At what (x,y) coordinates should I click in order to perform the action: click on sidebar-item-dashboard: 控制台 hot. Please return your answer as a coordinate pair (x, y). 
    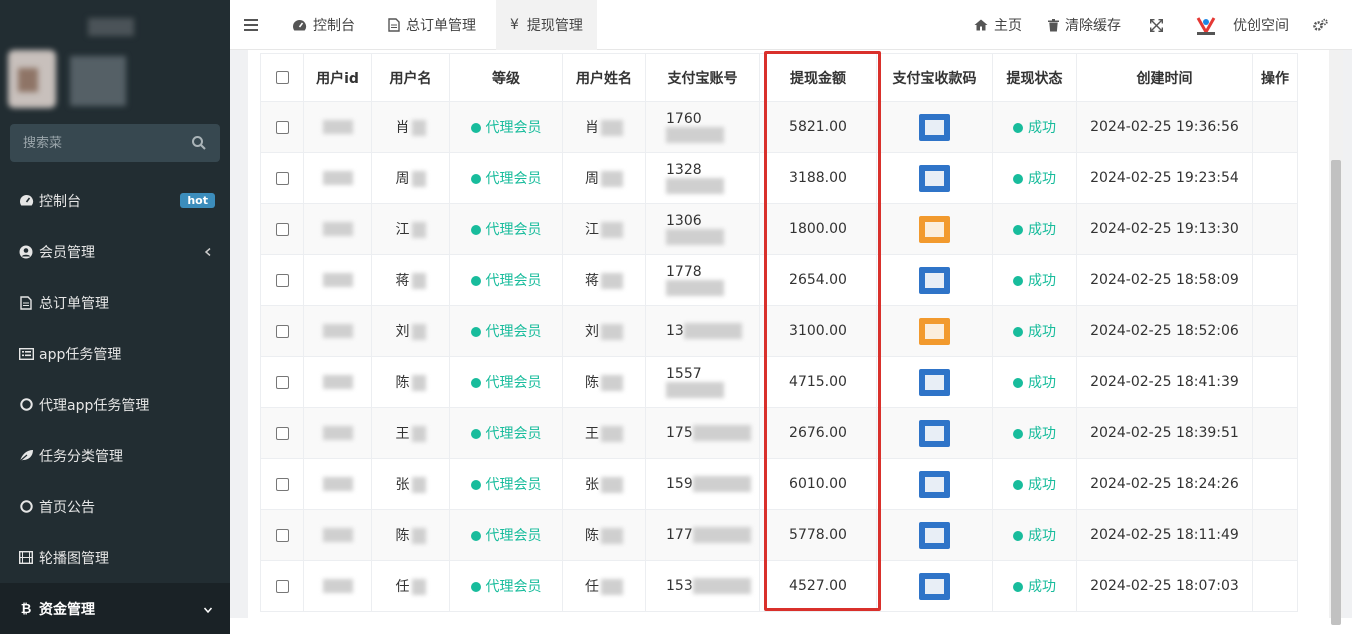
    Looking at the image, I should click on (115, 200).